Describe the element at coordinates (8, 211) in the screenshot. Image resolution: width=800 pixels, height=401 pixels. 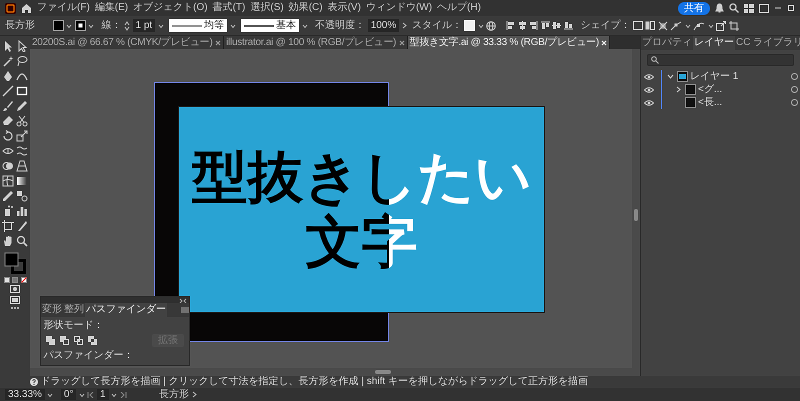
I see `symbol-sprayer-icon` at that location.